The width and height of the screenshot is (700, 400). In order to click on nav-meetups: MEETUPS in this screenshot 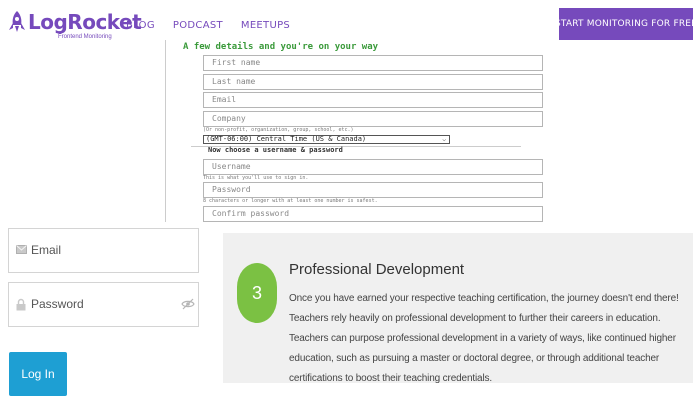, I will do `click(265, 25)`.